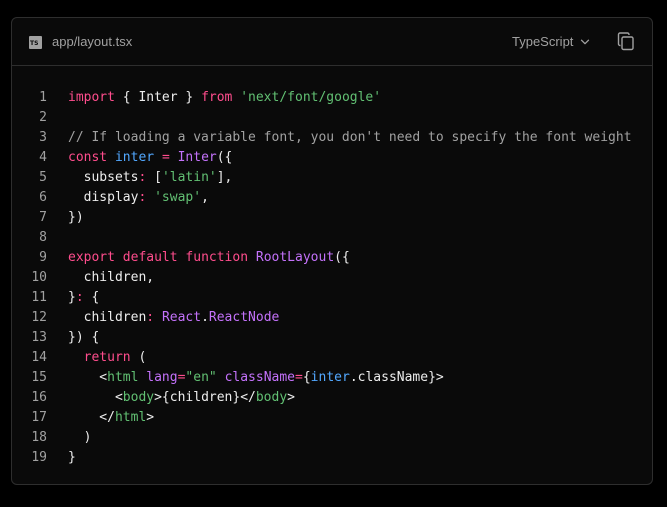 This screenshot has width=667, height=507. I want to click on line-content: }: {, so click(83, 298).